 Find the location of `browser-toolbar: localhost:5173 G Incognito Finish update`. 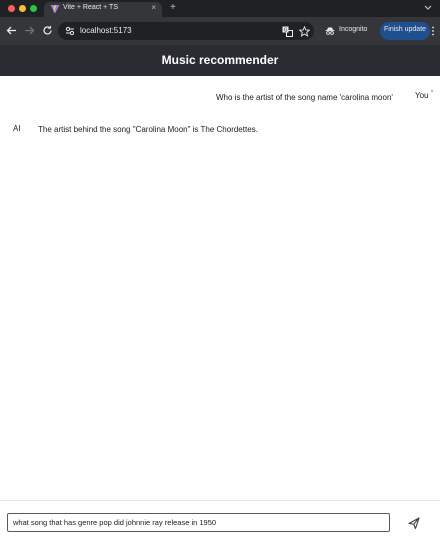

browser-toolbar: localhost:5173 G Incognito Finish update is located at coordinates (220, 31).